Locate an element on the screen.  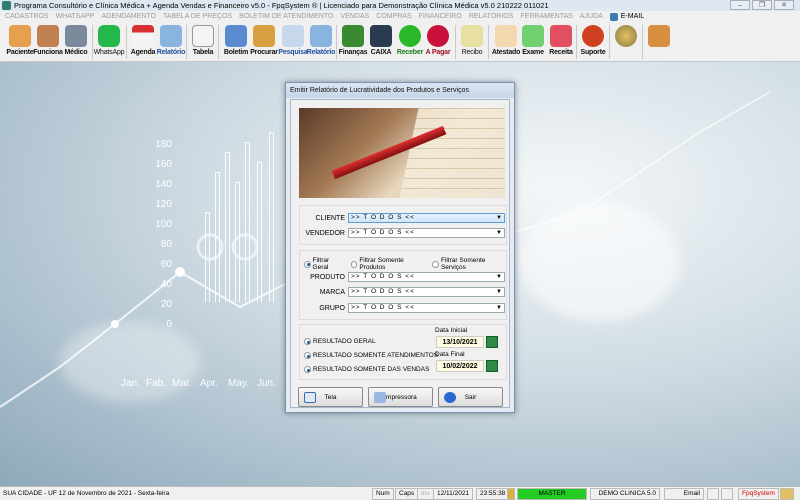
bulletin-icon is located at coordinates (236, 36).